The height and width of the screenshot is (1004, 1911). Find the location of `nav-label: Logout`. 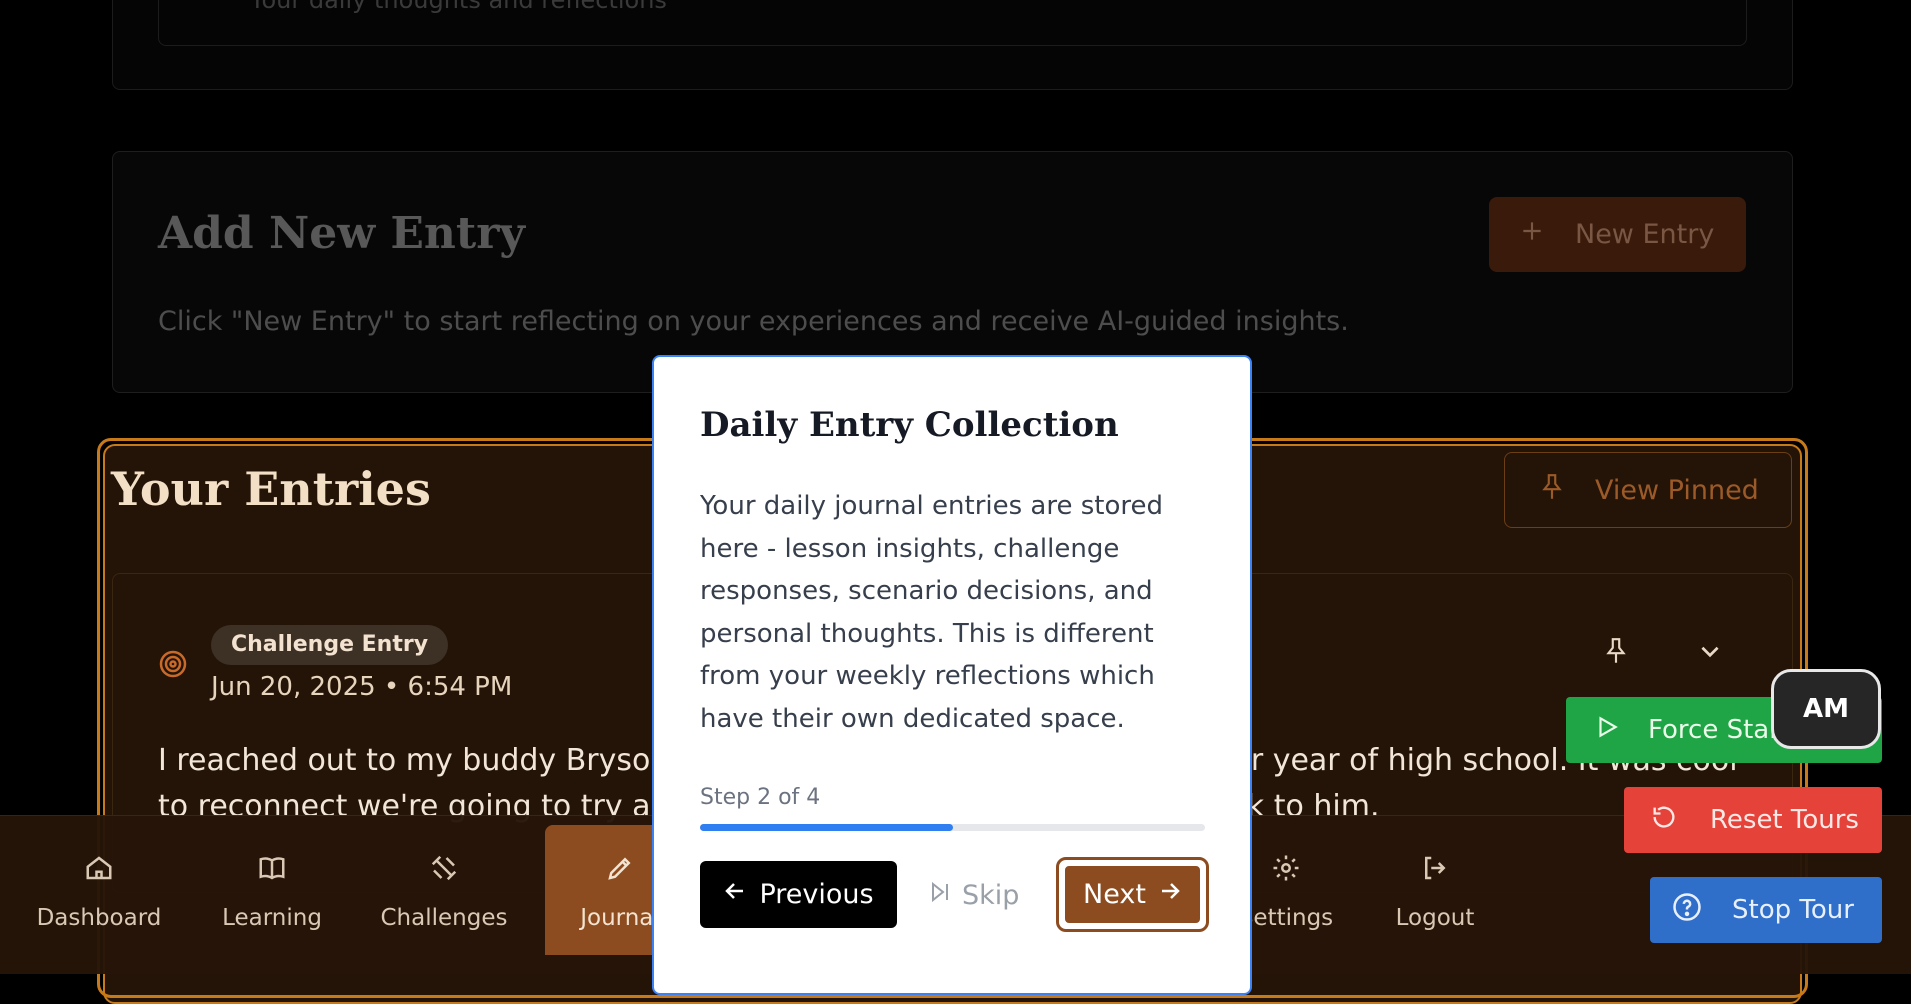

nav-label: Logout is located at coordinates (1435, 918).